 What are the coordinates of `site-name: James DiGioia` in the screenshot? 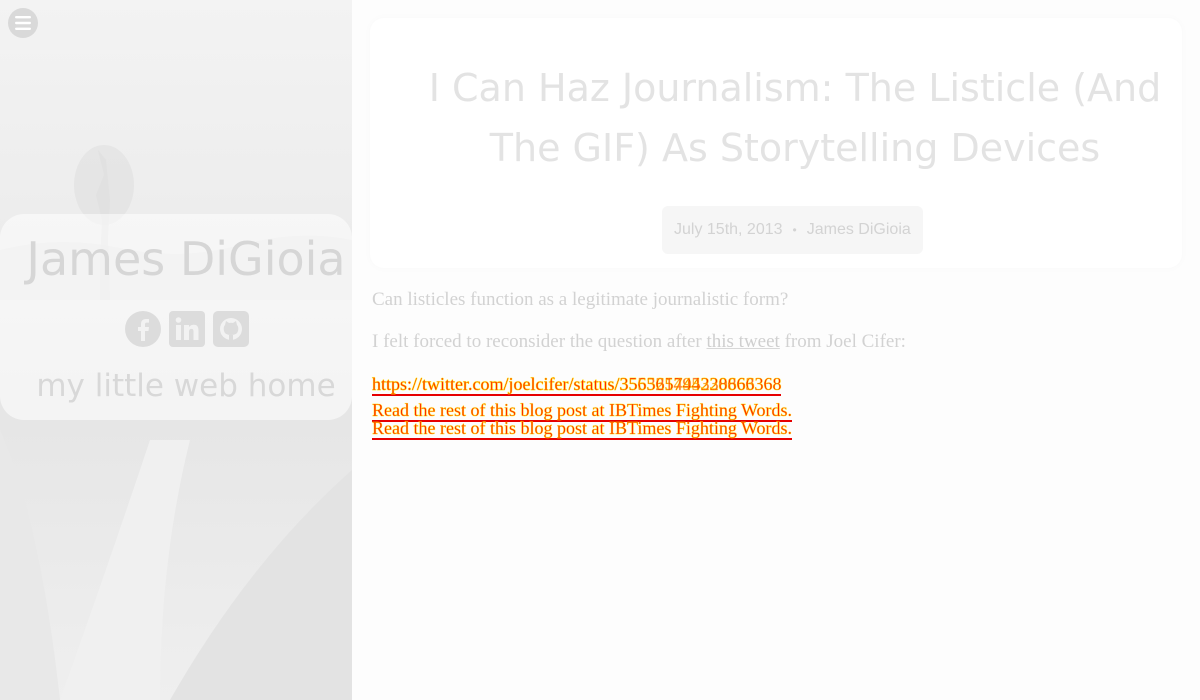 It's located at (176, 259).